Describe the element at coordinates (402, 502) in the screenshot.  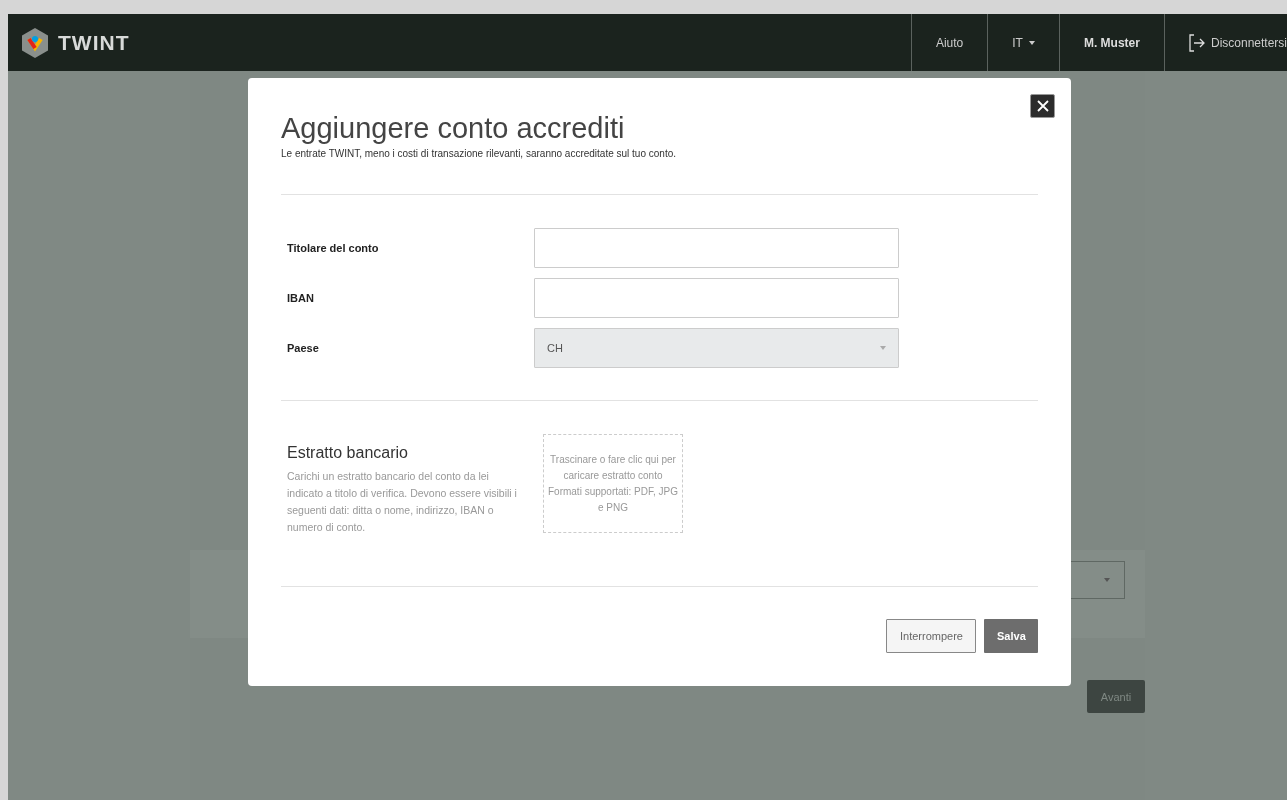
I see `section-description: Carichi un estratto bancario del conto da lei indicato a titolo di verifica. Devono essere visibili i seguenti dati: ditta o nome, indirizzo, IBAN o numero di conto.` at that location.